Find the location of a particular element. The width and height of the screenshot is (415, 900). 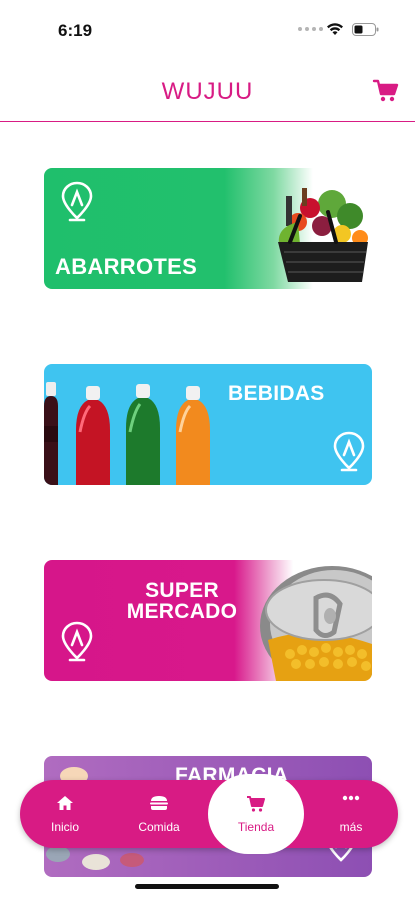

bottom-nav-bar: Inicio Comida Tienda más is located at coordinates (209, 814).